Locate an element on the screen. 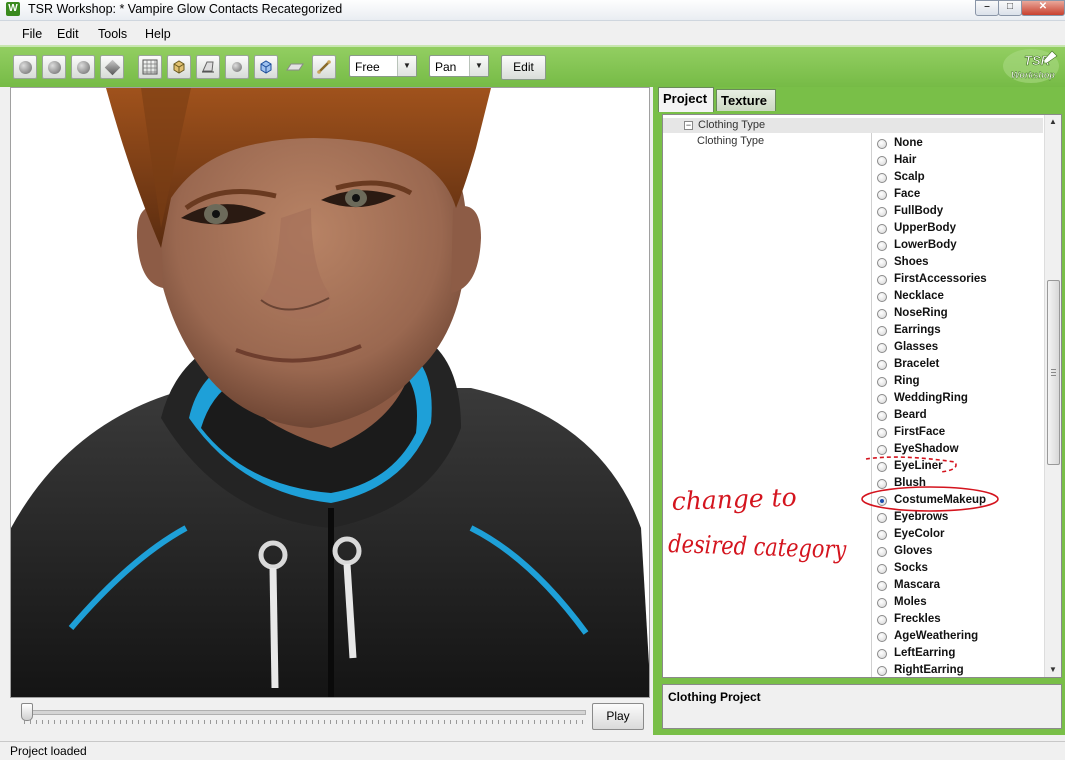 The width and height of the screenshot is (1065, 760). menu-edit: Edit is located at coordinates (68, 34).